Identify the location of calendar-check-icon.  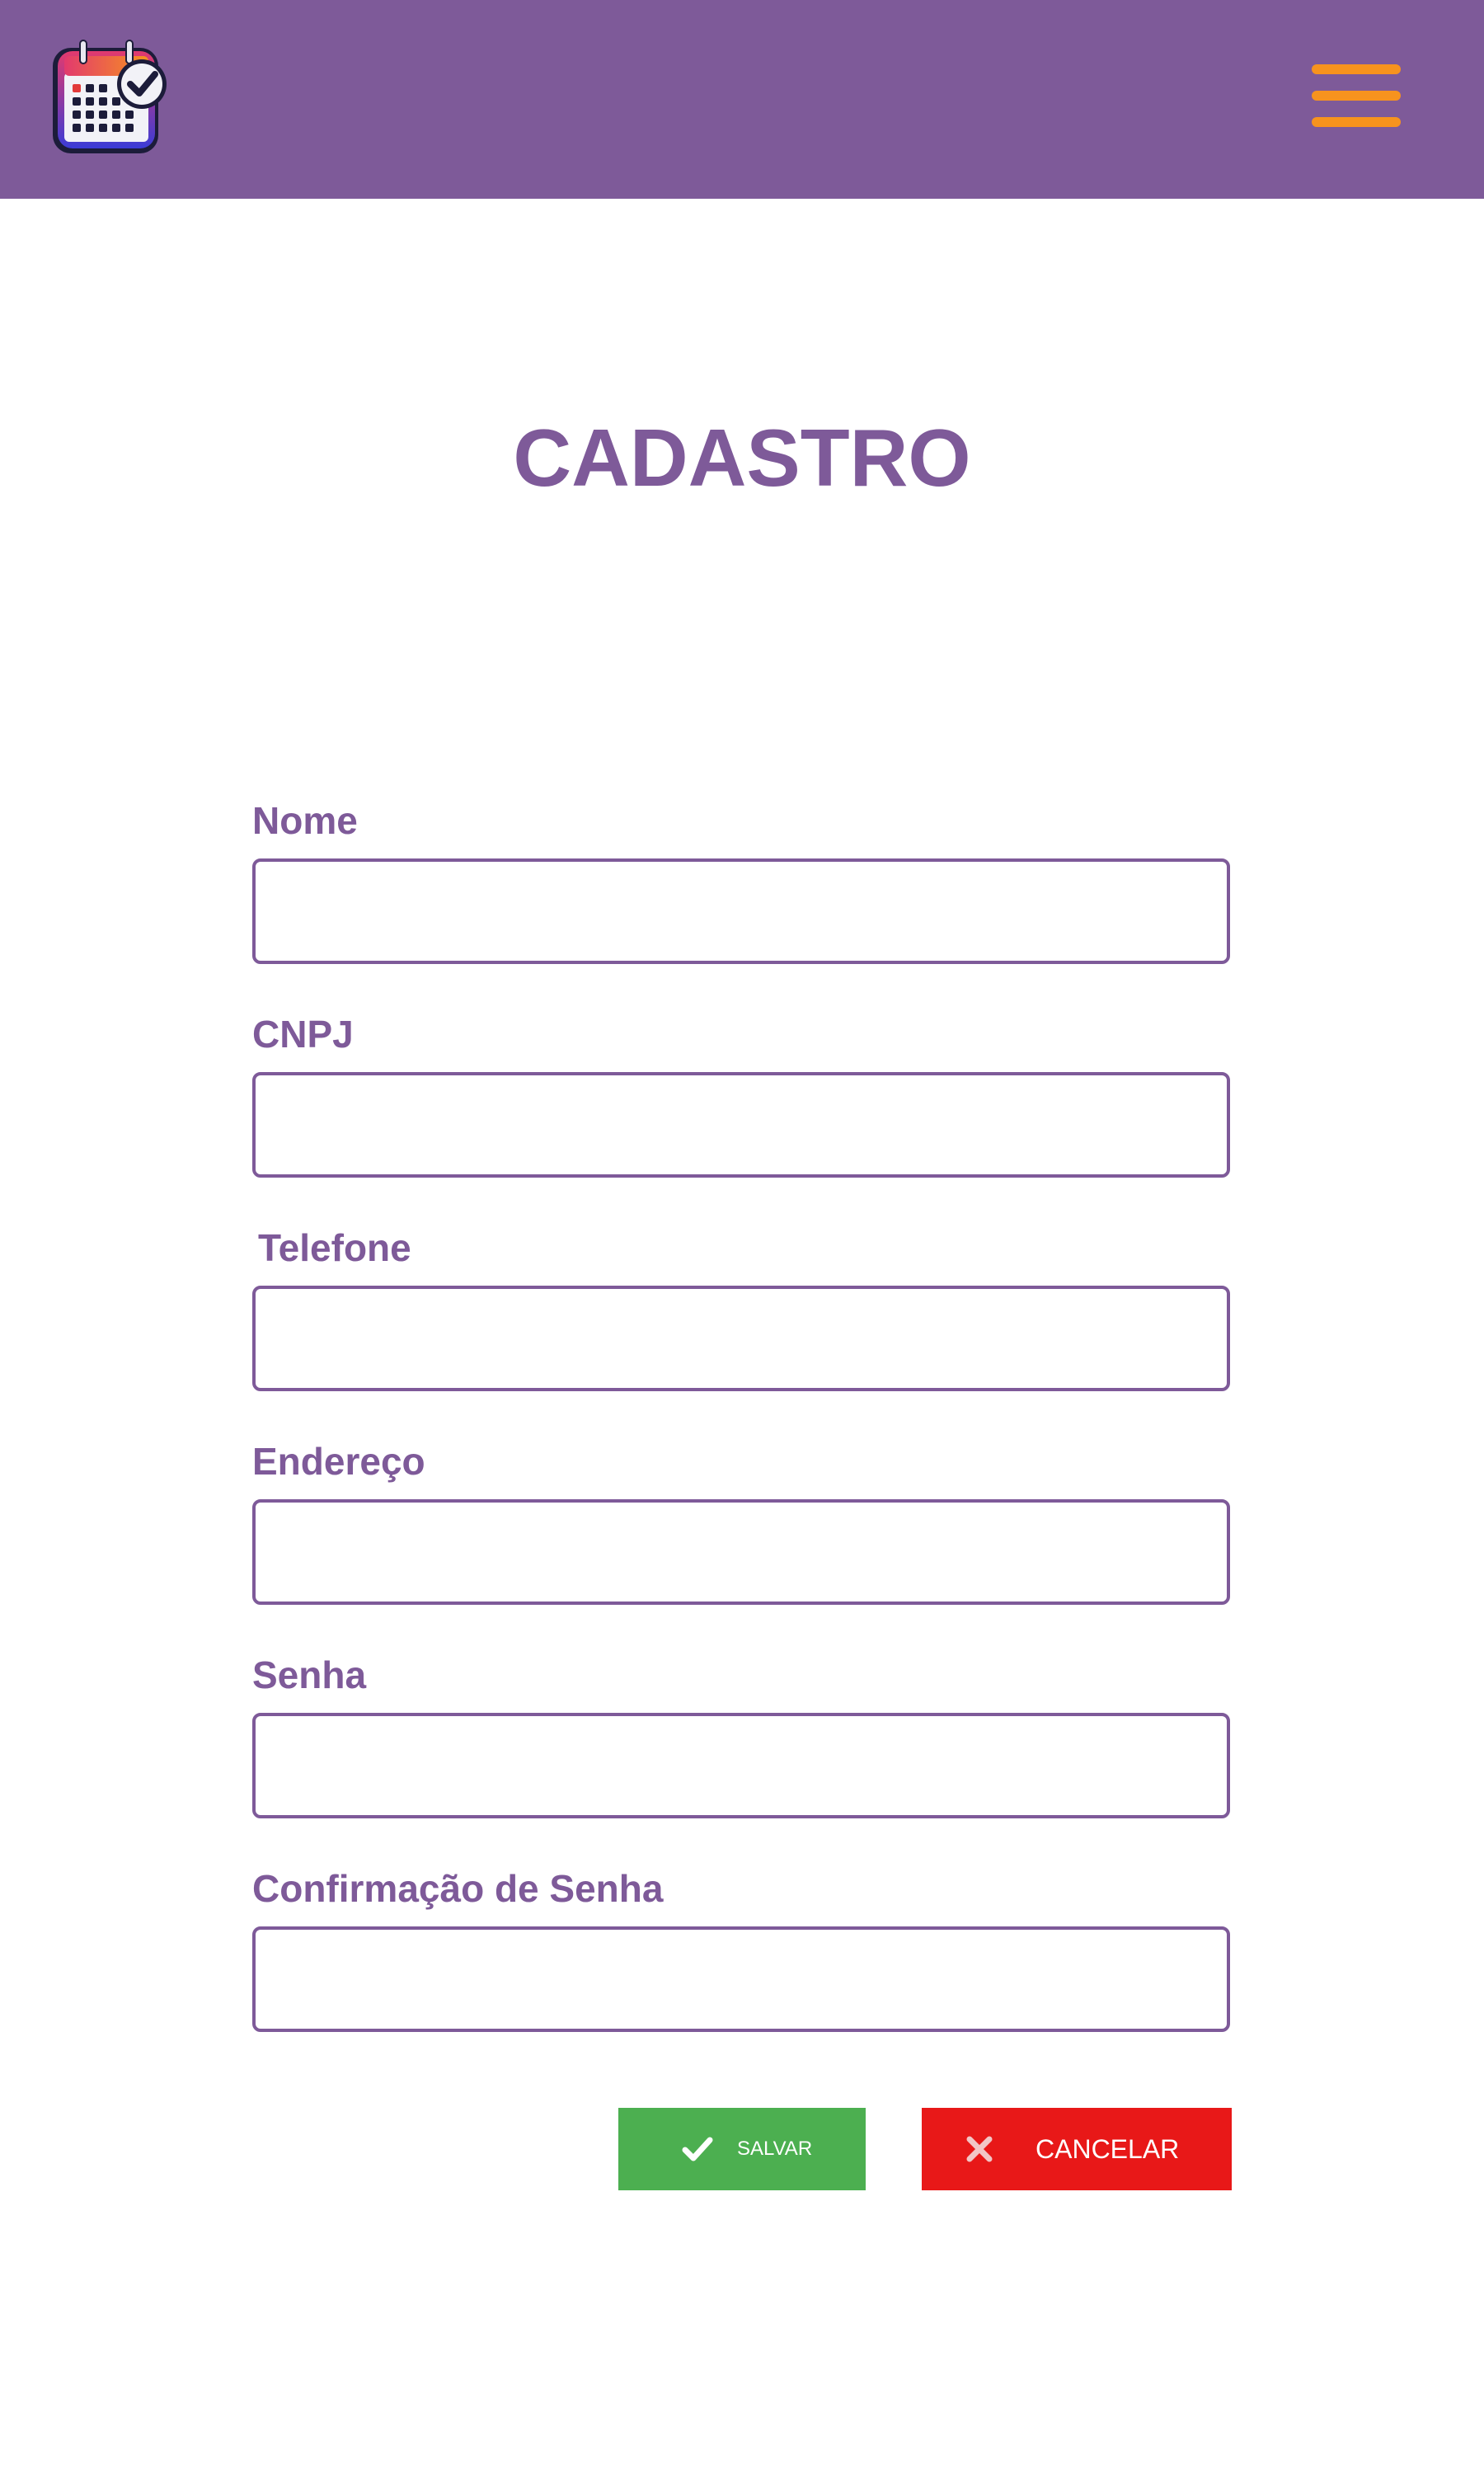
(111, 99).